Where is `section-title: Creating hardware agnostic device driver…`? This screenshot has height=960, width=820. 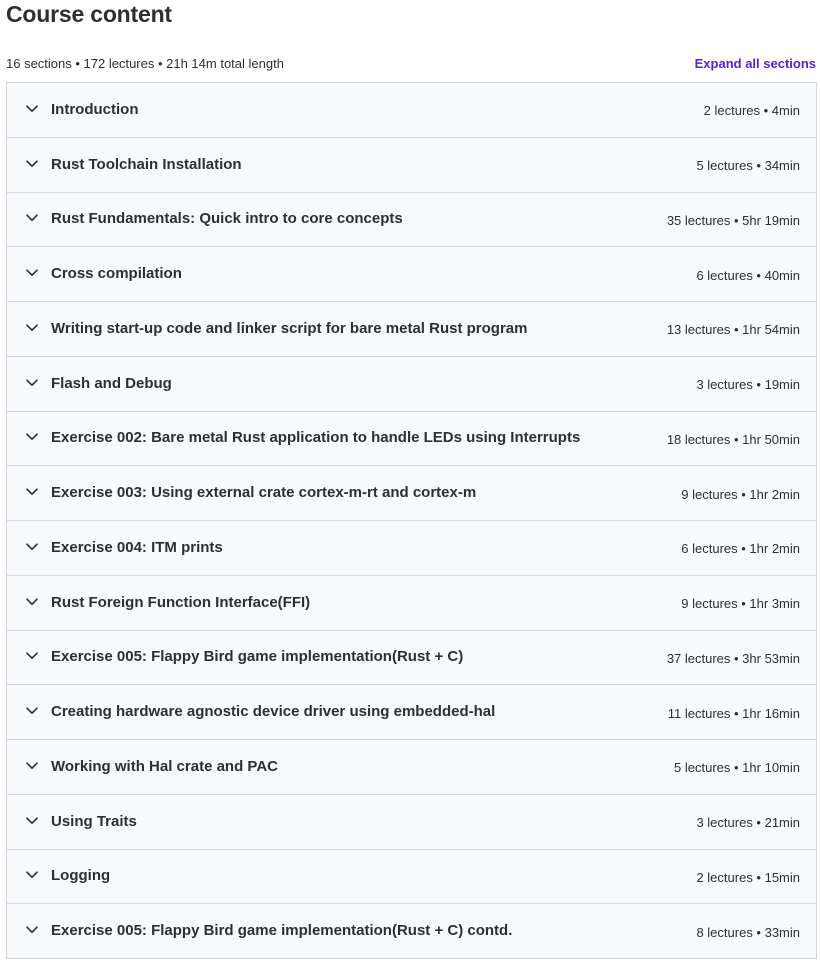 section-title: Creating hardware agnostic device driver… is located at coordinates (273, 712).